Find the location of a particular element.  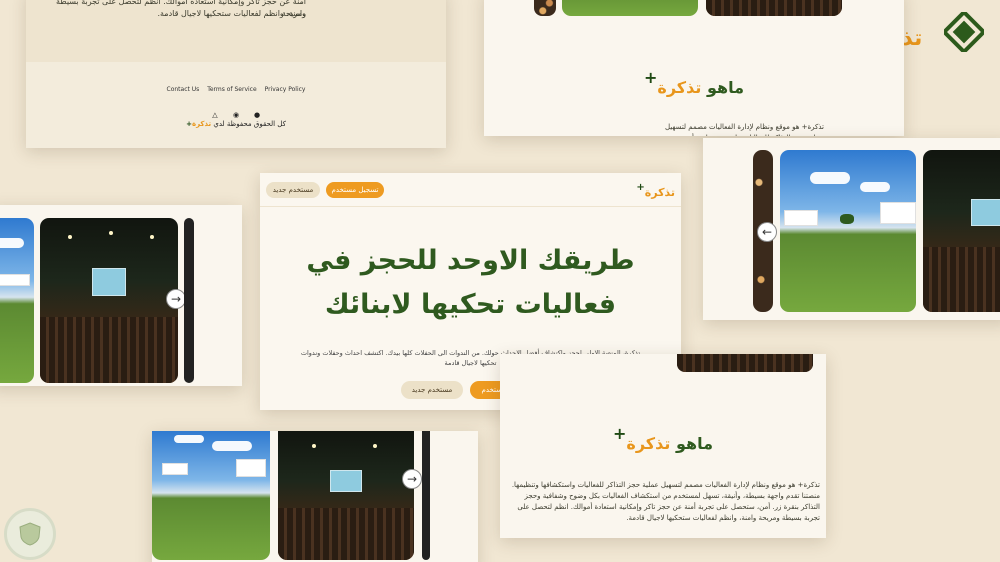

shield-icon is located at coordinates (30, 534).